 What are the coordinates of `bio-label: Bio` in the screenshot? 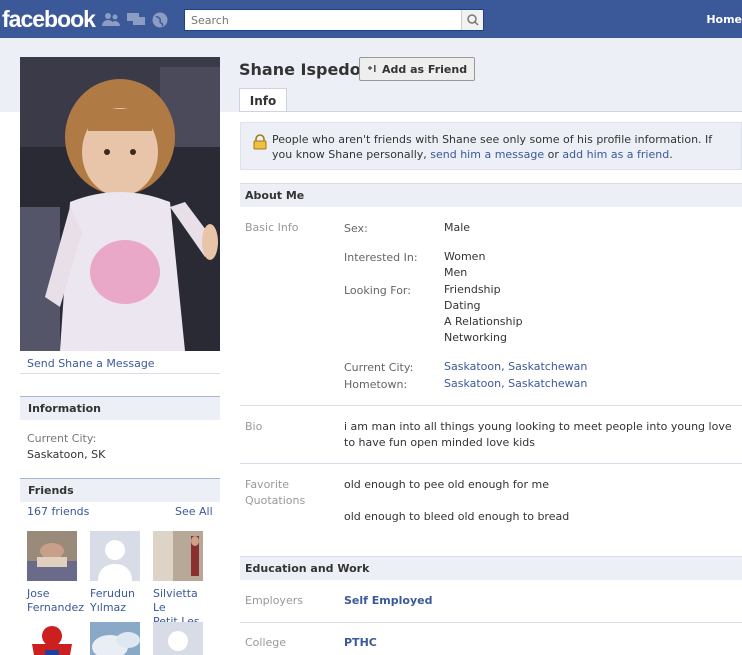 It's located at (254, 426).